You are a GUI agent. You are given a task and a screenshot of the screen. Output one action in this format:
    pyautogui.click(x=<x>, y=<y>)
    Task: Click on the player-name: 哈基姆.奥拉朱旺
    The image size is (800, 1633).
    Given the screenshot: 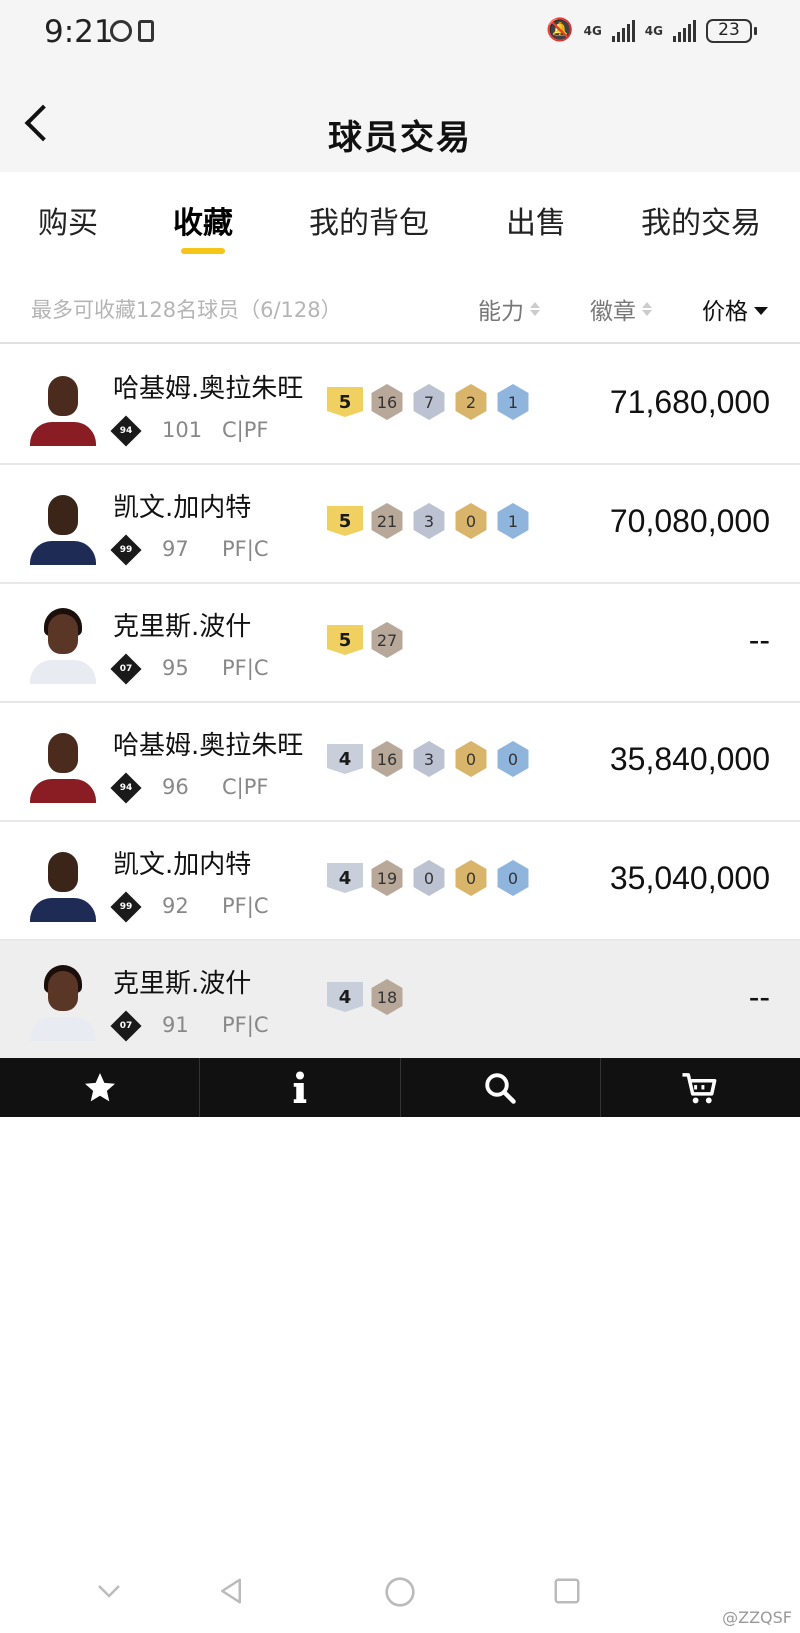 What is the action you would take?
    pyautogui.click(x=208, y=746)
    